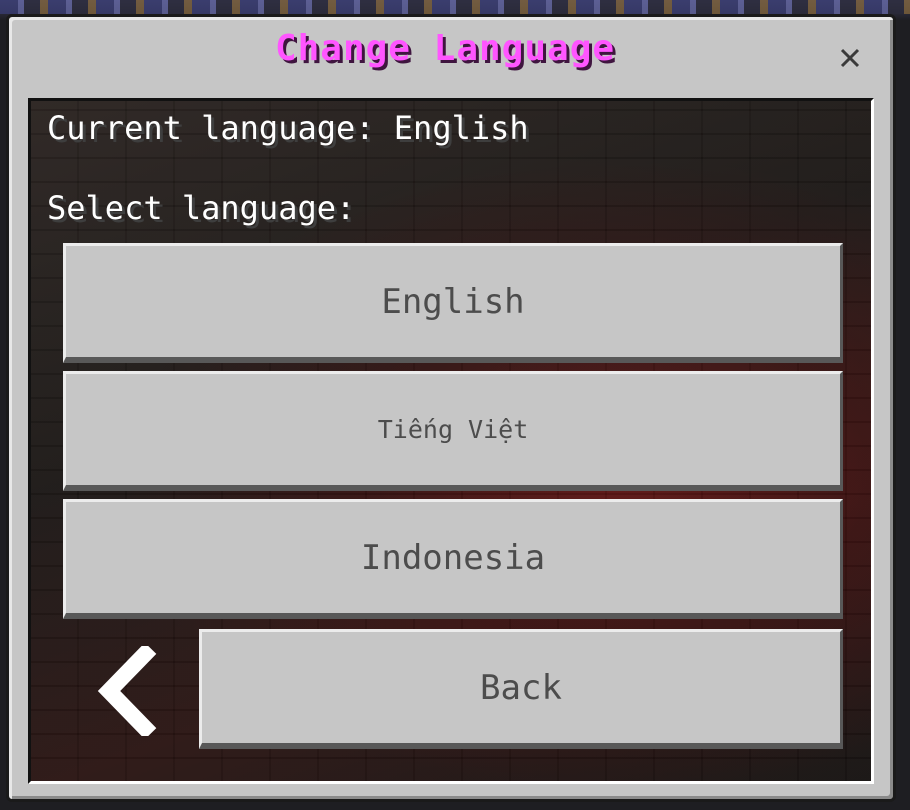  I want to click on back-button: Back, so click(521, 689).